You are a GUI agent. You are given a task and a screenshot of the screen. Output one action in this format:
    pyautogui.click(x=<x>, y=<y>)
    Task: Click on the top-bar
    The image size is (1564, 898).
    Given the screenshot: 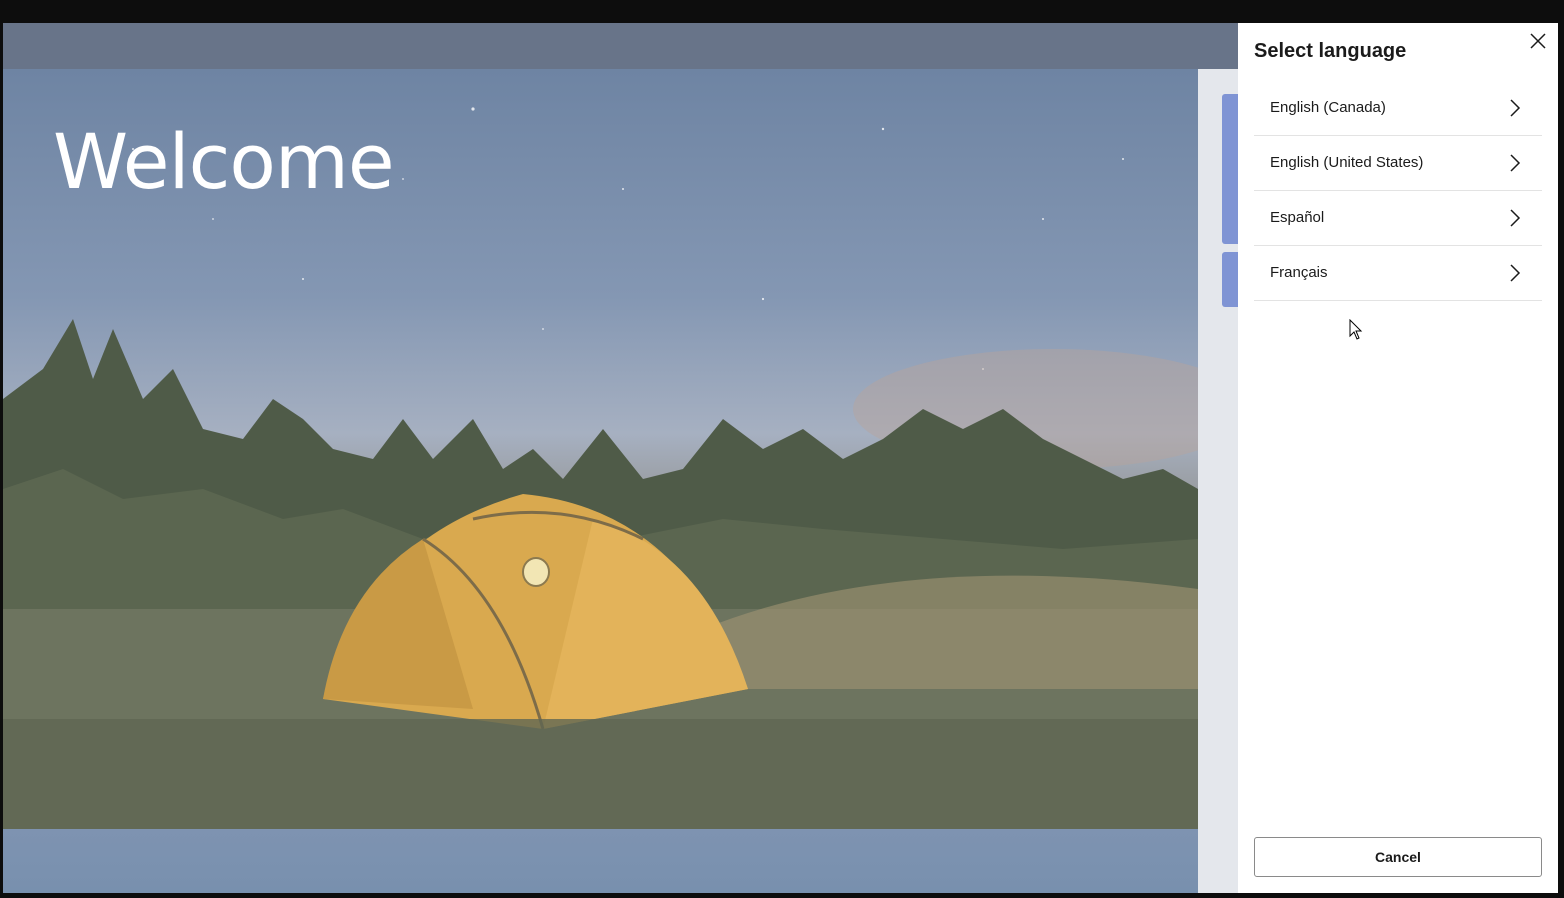 What is the action you would take?
    pyautogui.click(x=620, y=46)
    